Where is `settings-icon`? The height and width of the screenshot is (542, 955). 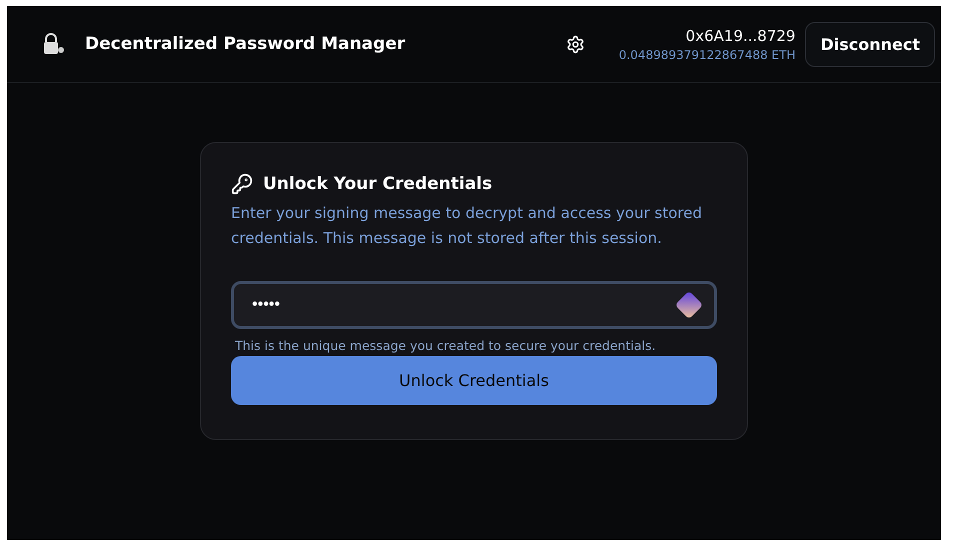 settings-icon is located at coordinates (575, 44).